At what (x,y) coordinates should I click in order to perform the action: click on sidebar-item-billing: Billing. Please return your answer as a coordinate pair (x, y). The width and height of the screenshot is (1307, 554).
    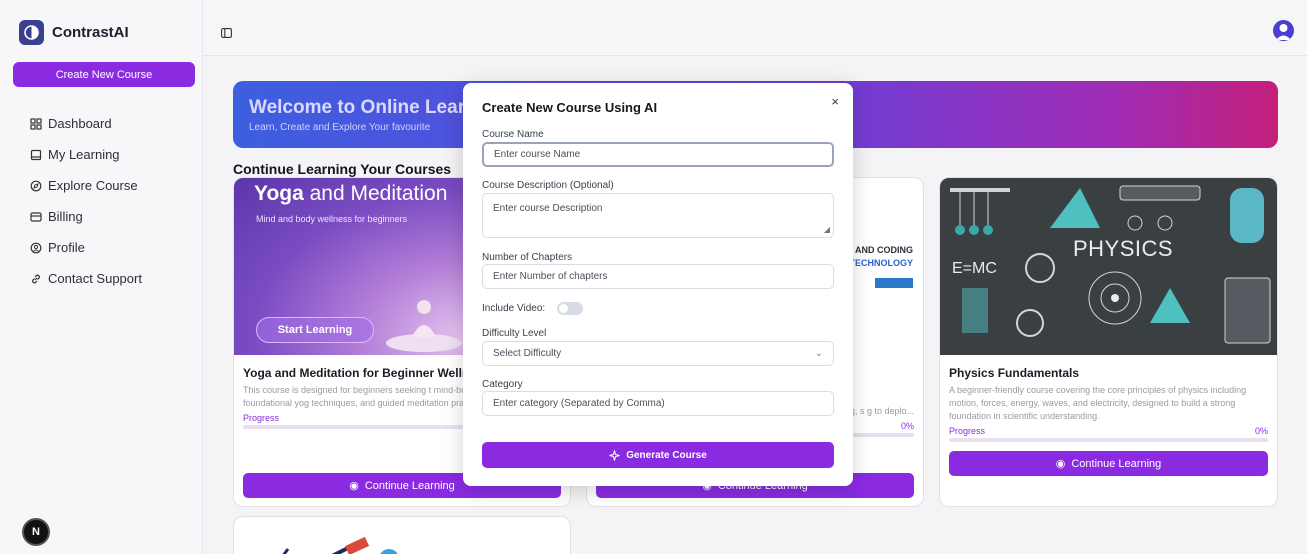
    Looking at the image, I should click on (86, 216).